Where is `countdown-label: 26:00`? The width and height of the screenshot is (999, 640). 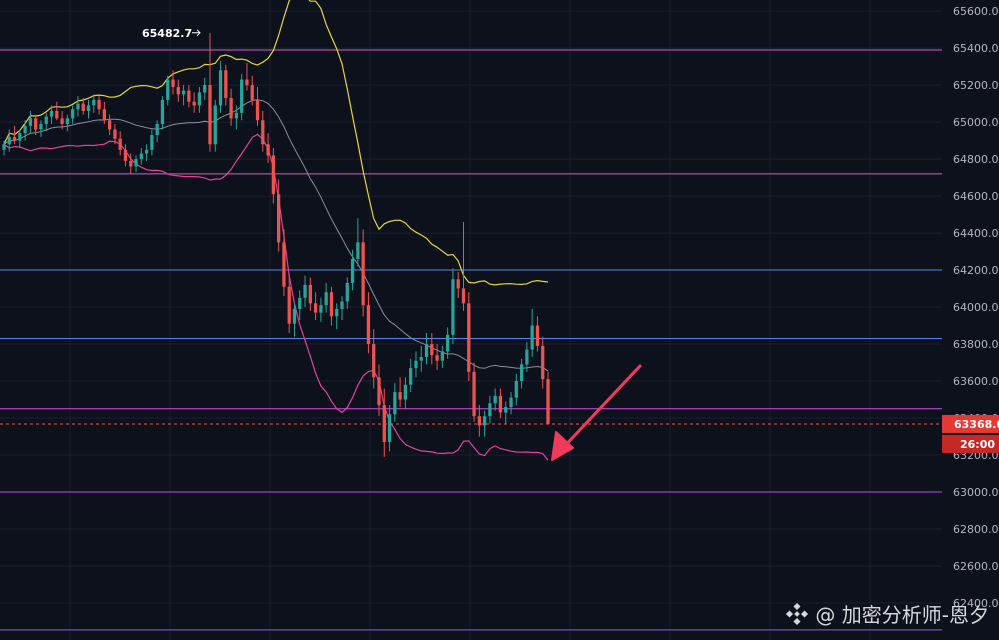
countdown-label: 26:00 is located at coordinates (977, 444).